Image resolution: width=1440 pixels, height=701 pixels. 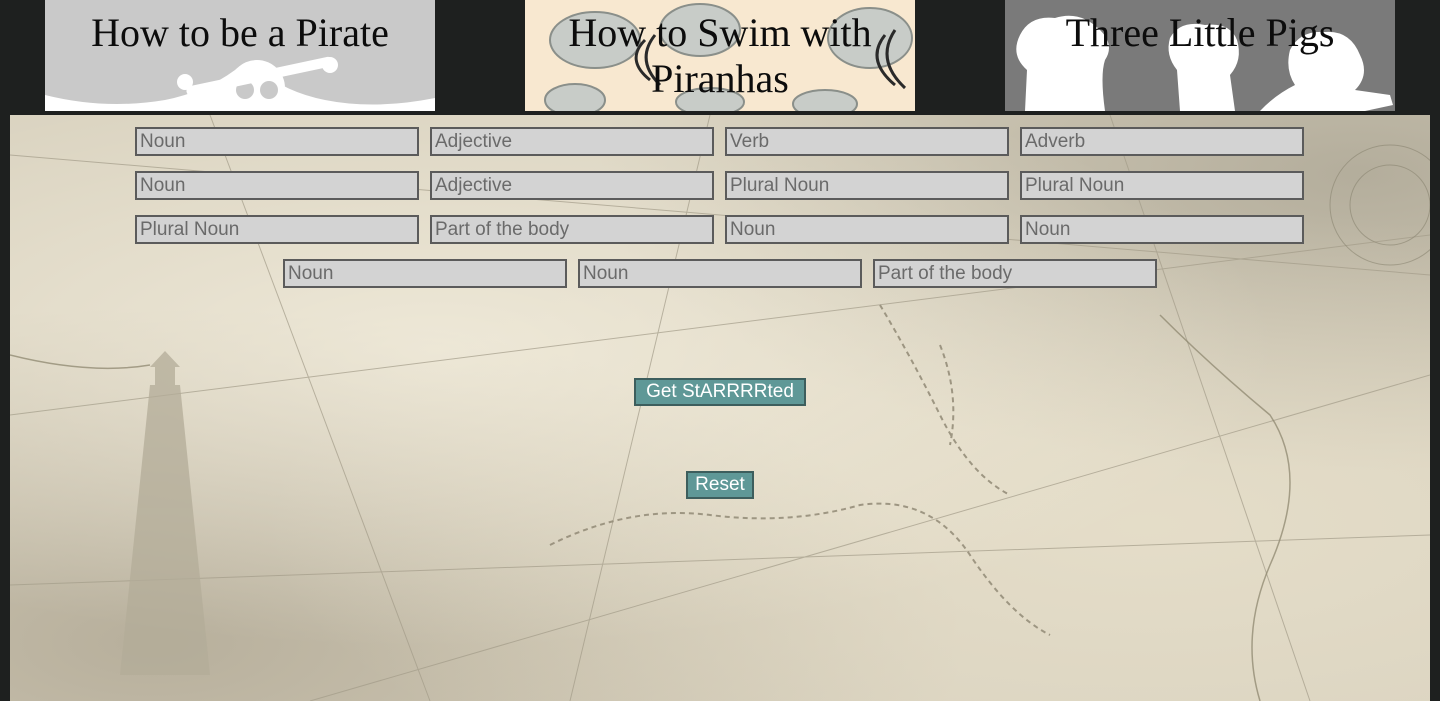 I want to click on reset-button: Reset, so click(x=720, y=485).